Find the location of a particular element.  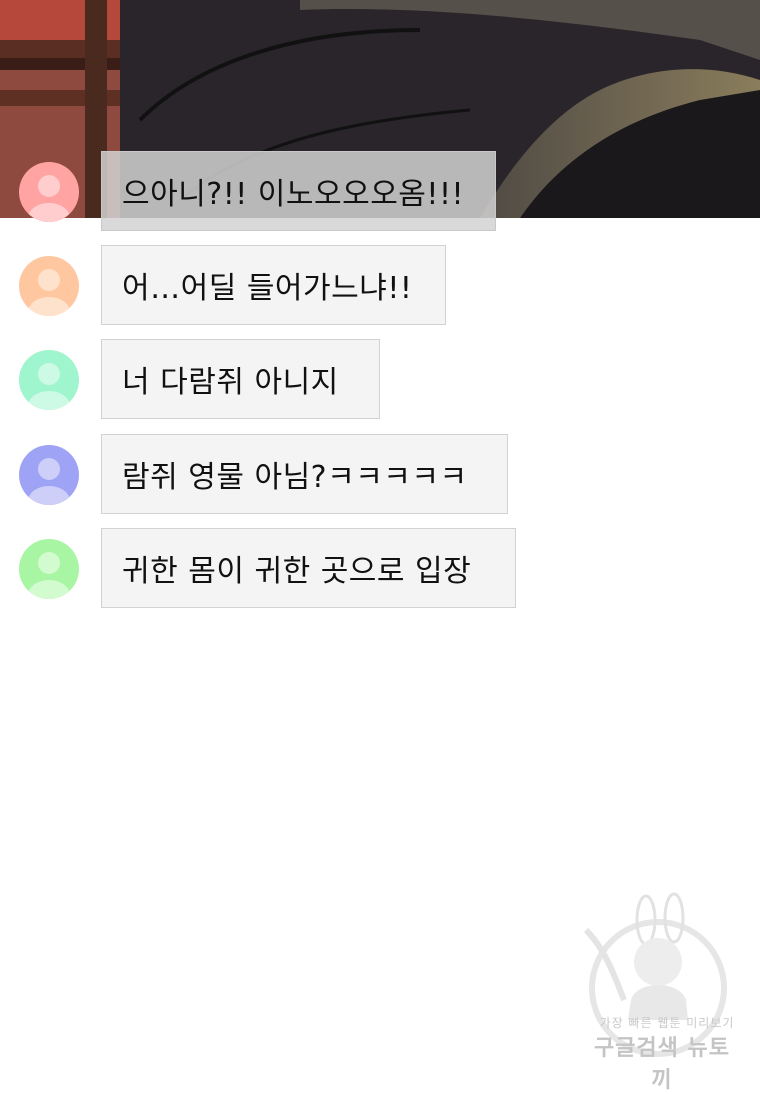

comment-item: 어…어딜 들어가느냐!! is located at coordinates (380, 286).